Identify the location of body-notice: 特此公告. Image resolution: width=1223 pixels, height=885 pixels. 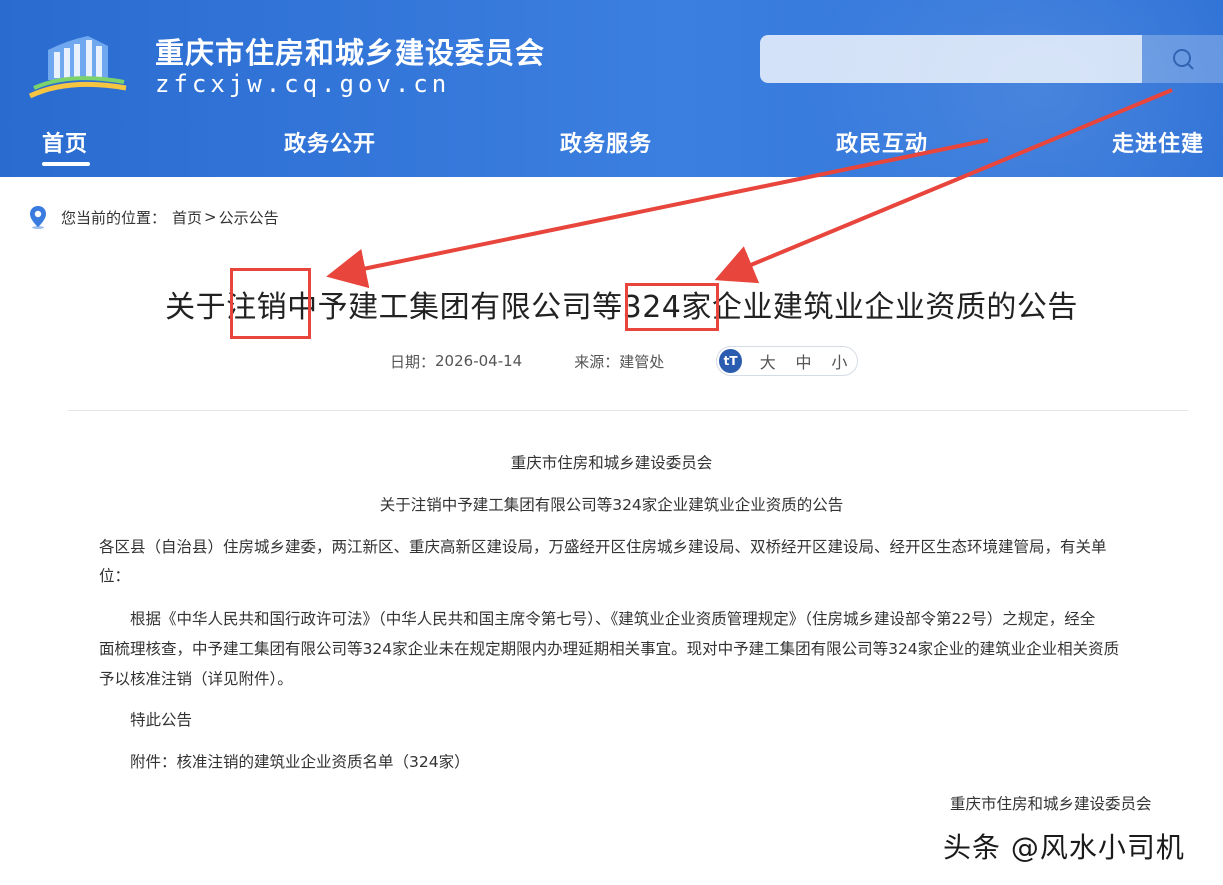
(161, 720).